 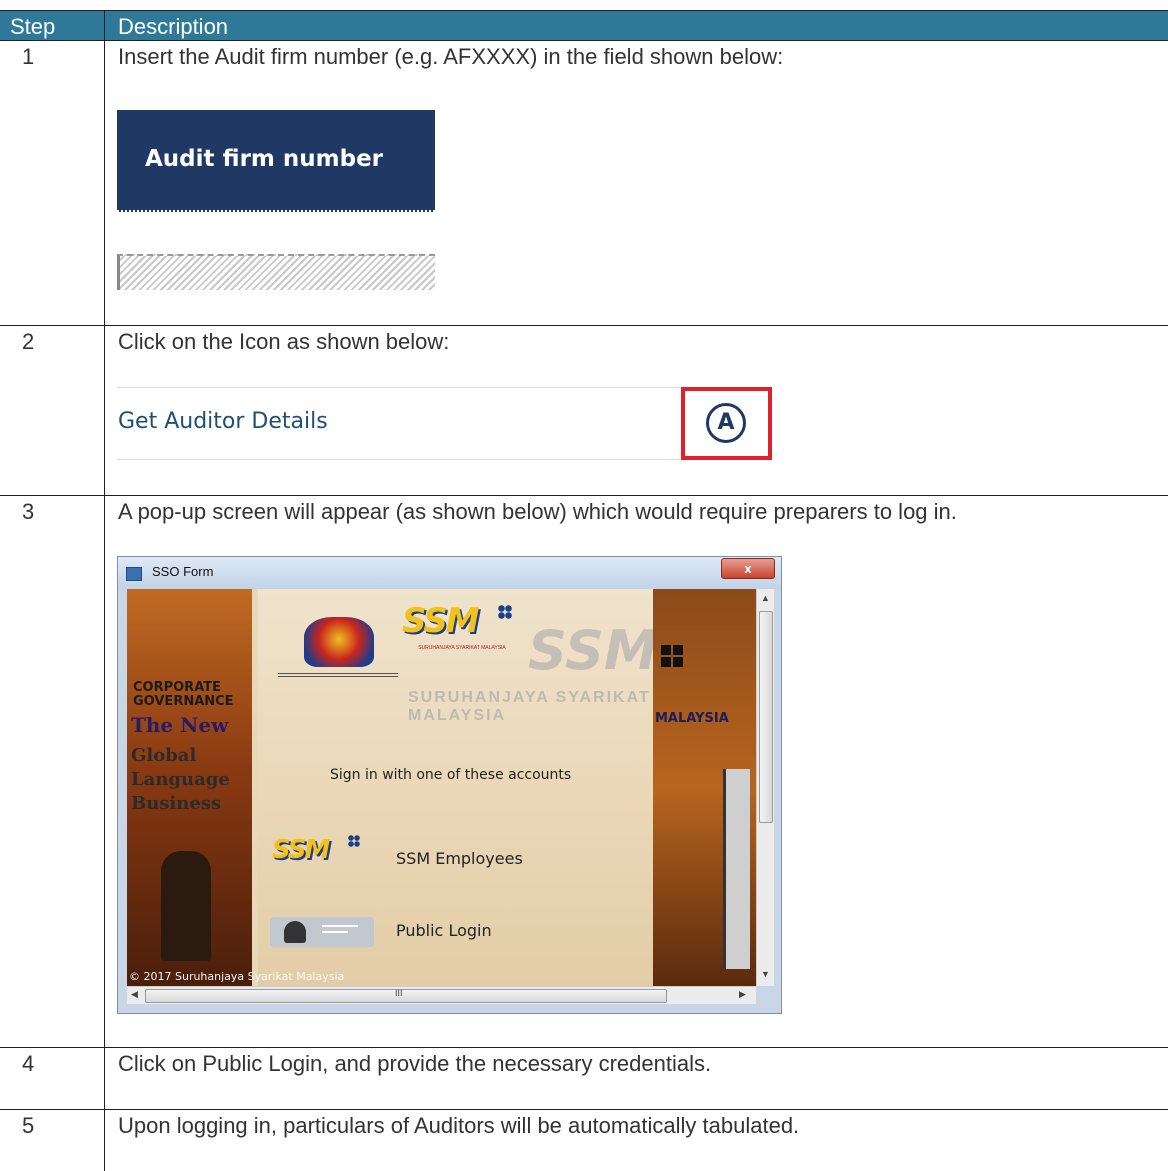 I want to click on audit-firm-number-label-image: Audit firm number, so click(x=276, y=161).